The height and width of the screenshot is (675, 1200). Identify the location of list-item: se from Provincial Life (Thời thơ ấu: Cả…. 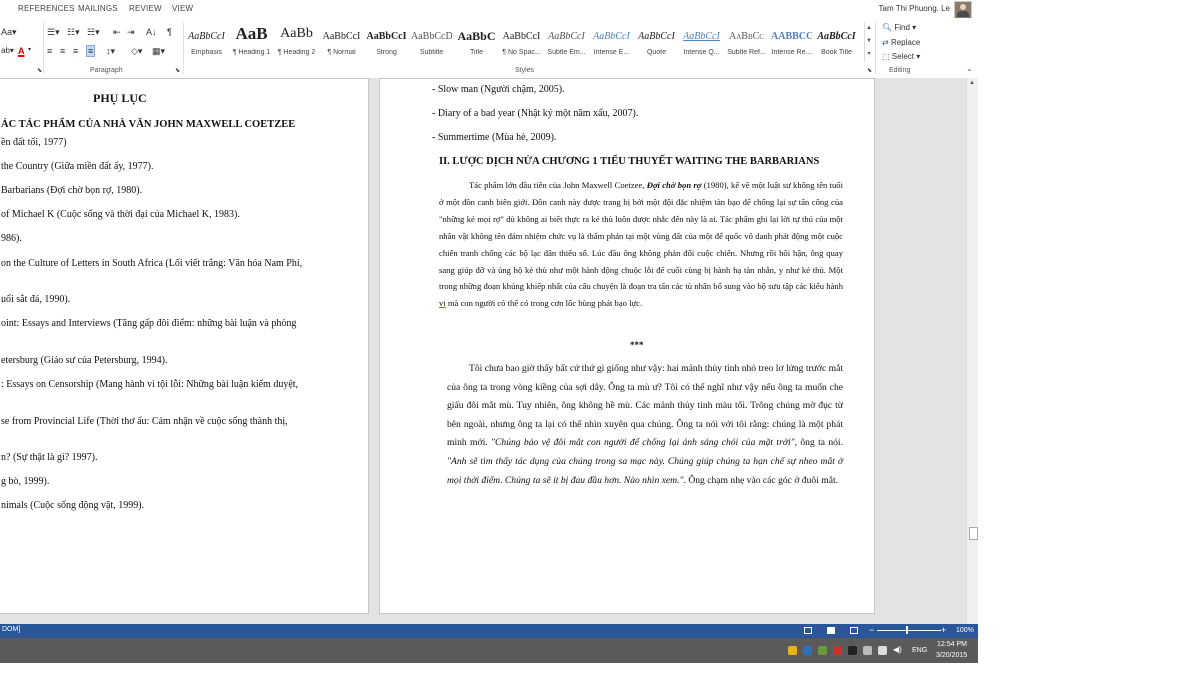
(144, 421).